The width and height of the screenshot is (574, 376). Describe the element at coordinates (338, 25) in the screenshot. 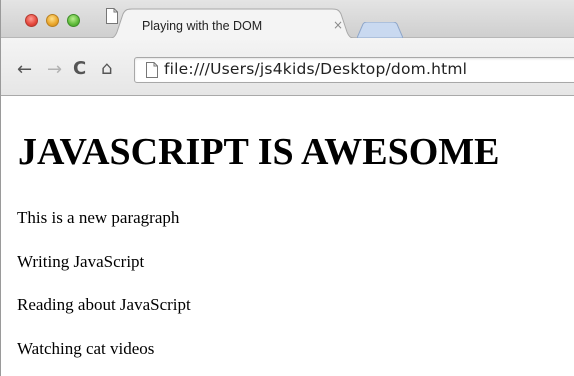

I see `tab-close-button: ×` at that location.